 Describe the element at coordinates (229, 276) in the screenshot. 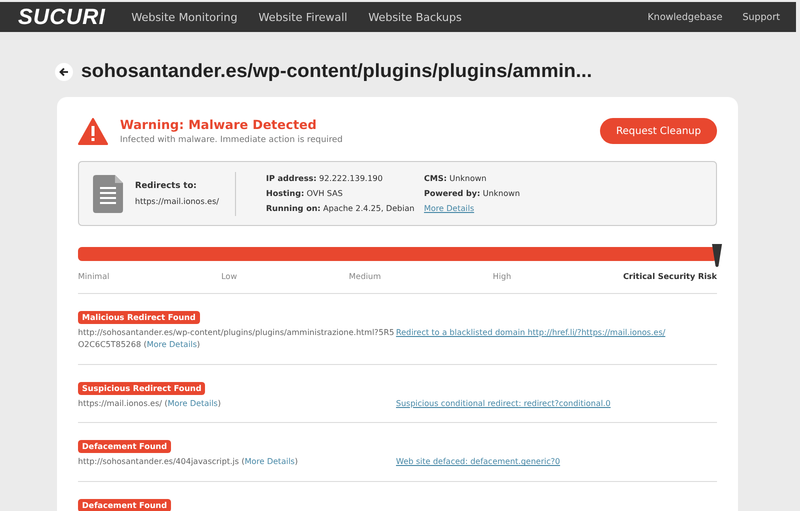

I see `risk-level-label: Low` at that location.